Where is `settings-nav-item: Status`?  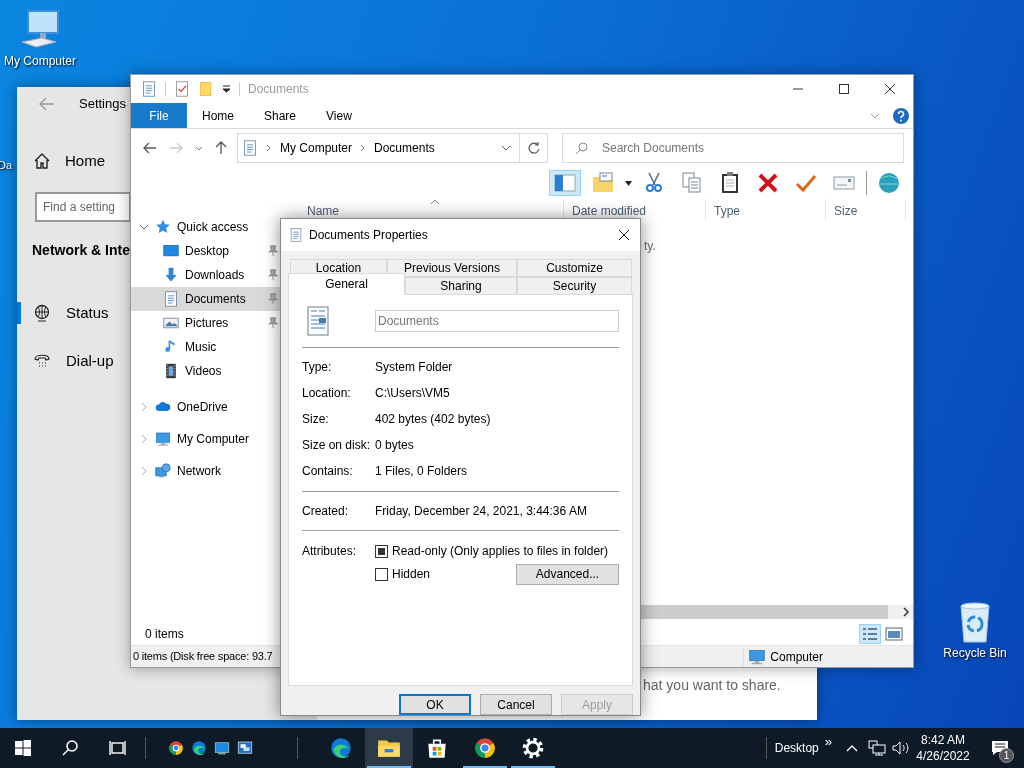
settings-nav-item: Status is located at coordinates (63, 313).